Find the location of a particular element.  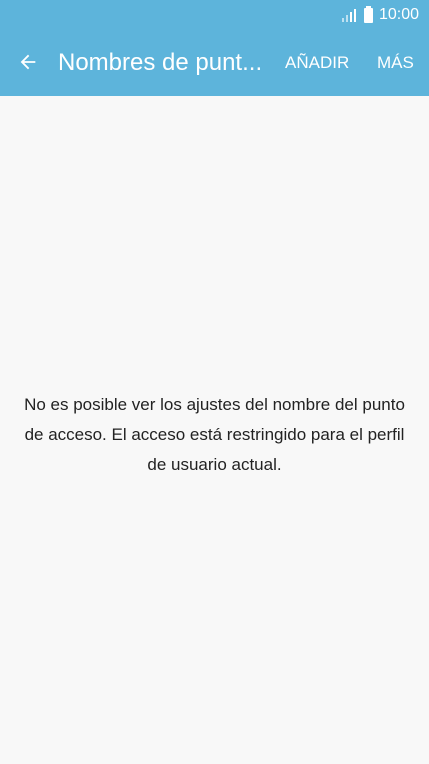

more-button: MÁS is located at coordinates (395, 63).